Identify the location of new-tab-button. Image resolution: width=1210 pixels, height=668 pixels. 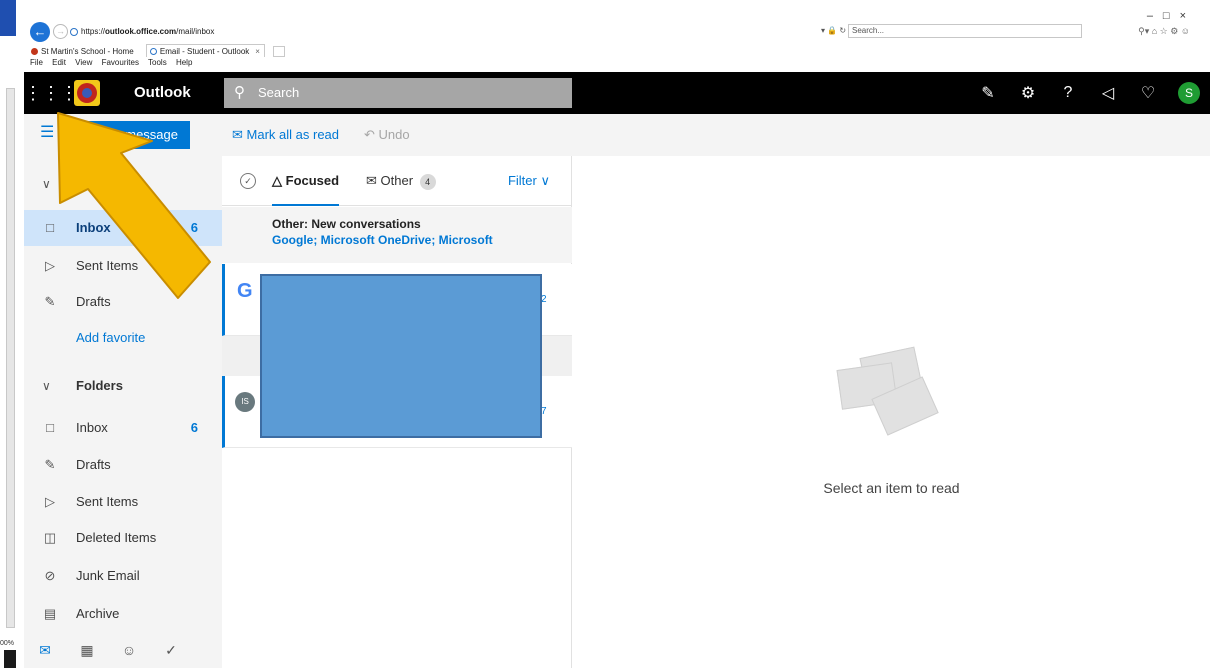
(279, 52).